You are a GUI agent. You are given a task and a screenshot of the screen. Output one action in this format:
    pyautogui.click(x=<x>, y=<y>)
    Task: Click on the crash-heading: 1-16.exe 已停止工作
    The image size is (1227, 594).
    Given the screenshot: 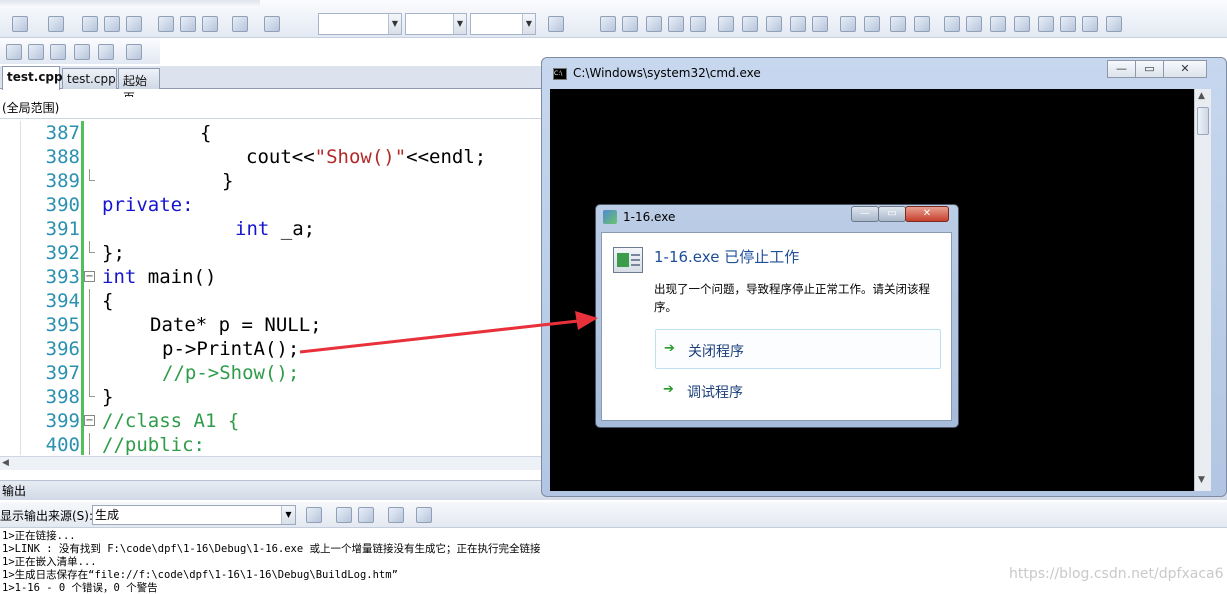 What is the action you would take?
    pyautogui.click(x=727, y=257)
    